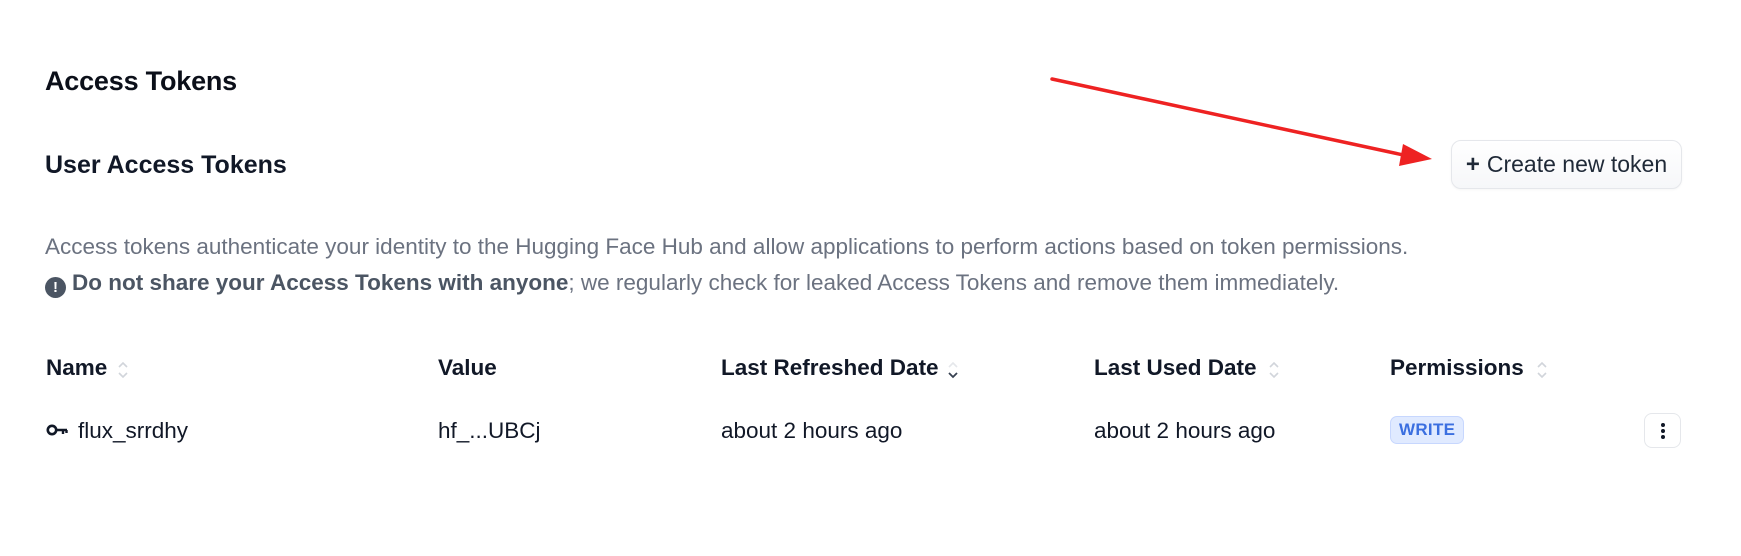 The width and height of the screenshot is (1741, 556). I want to click on permission-badge: WRITE, so click(1427, 430).